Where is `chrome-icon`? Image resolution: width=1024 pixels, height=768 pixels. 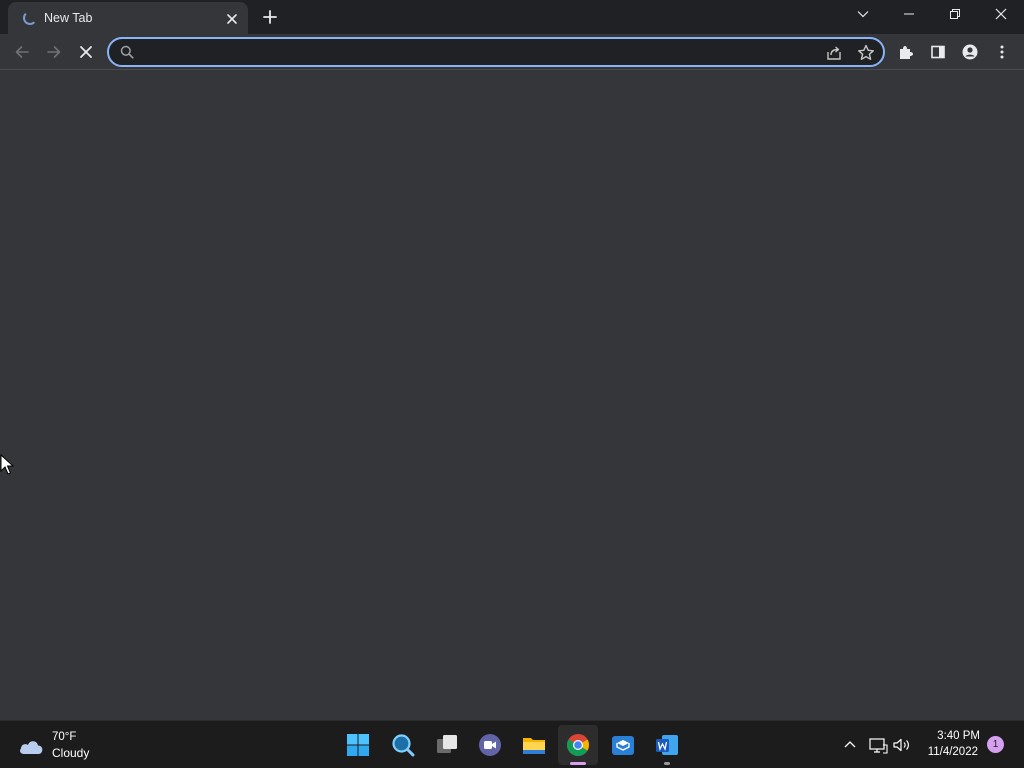 chrome-icon is located at coordinates (578, 745).